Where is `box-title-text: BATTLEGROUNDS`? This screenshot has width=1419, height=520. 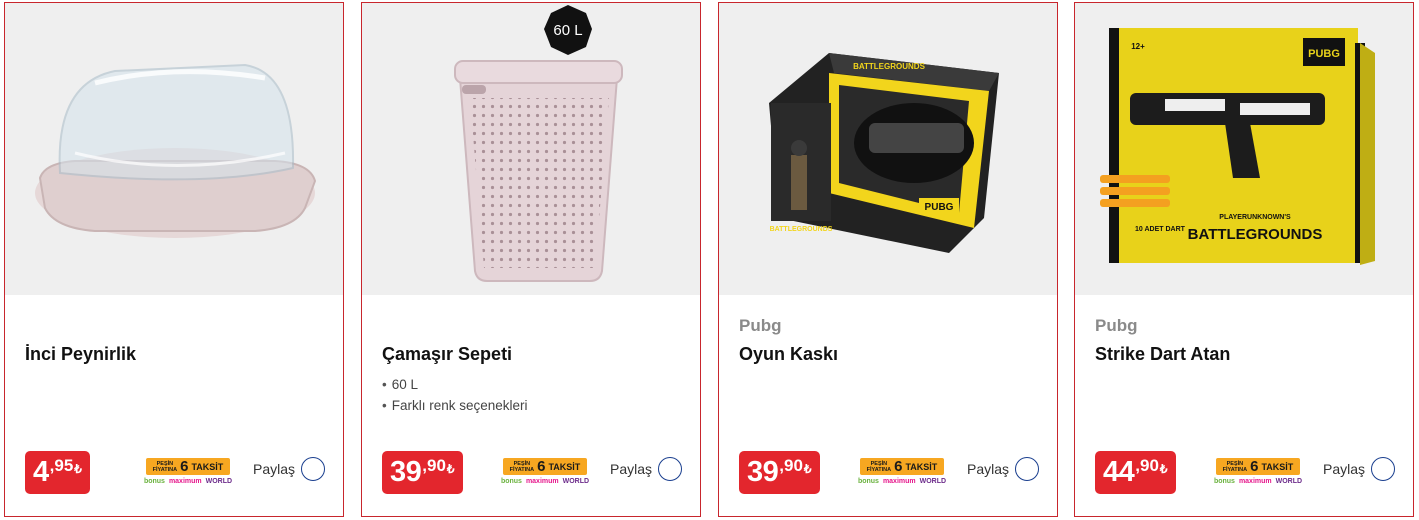
box-title-text: BATTLEGROUNDS is located at coordinates (889, 66).